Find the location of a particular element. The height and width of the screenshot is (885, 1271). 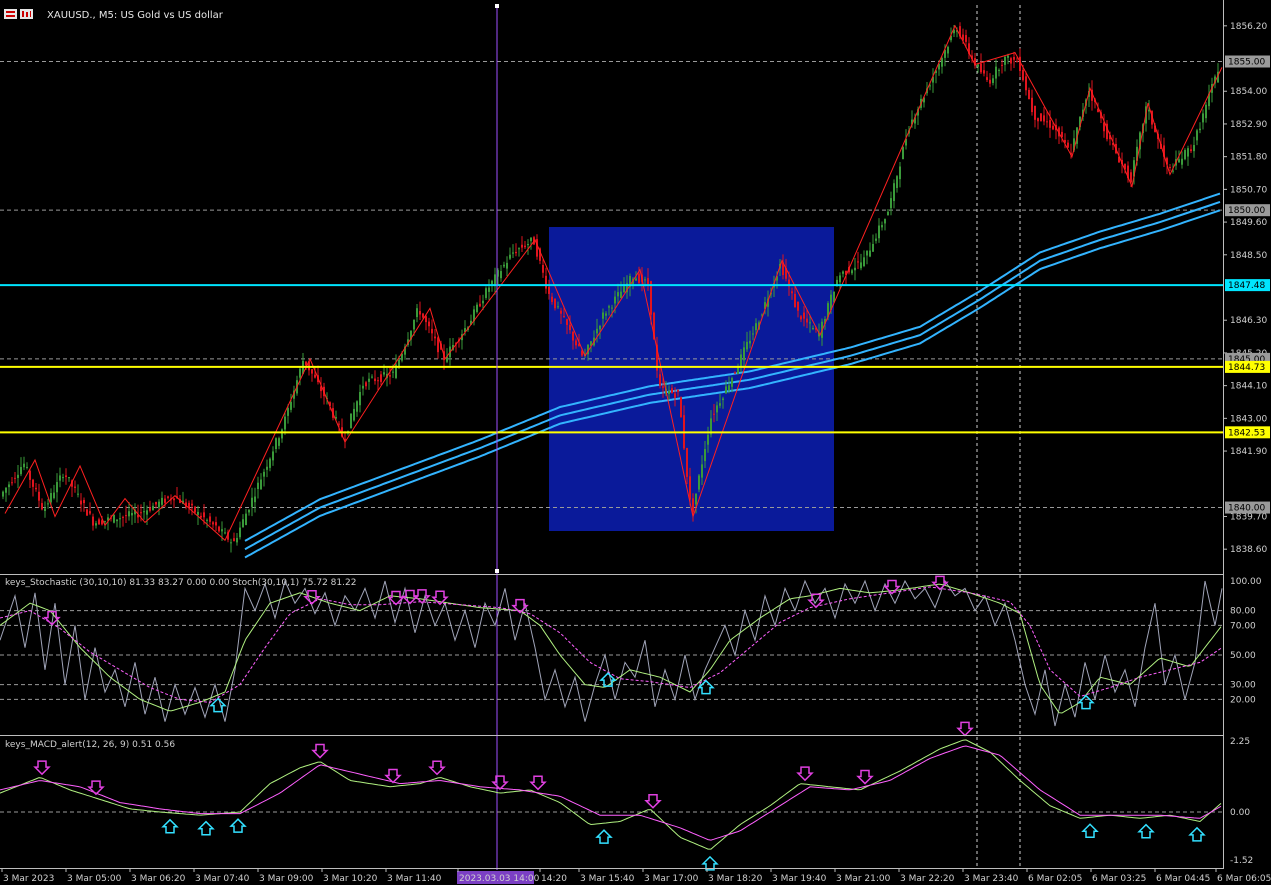

stoch-level-label: 80.00 is located at coordinates (1243, 612).